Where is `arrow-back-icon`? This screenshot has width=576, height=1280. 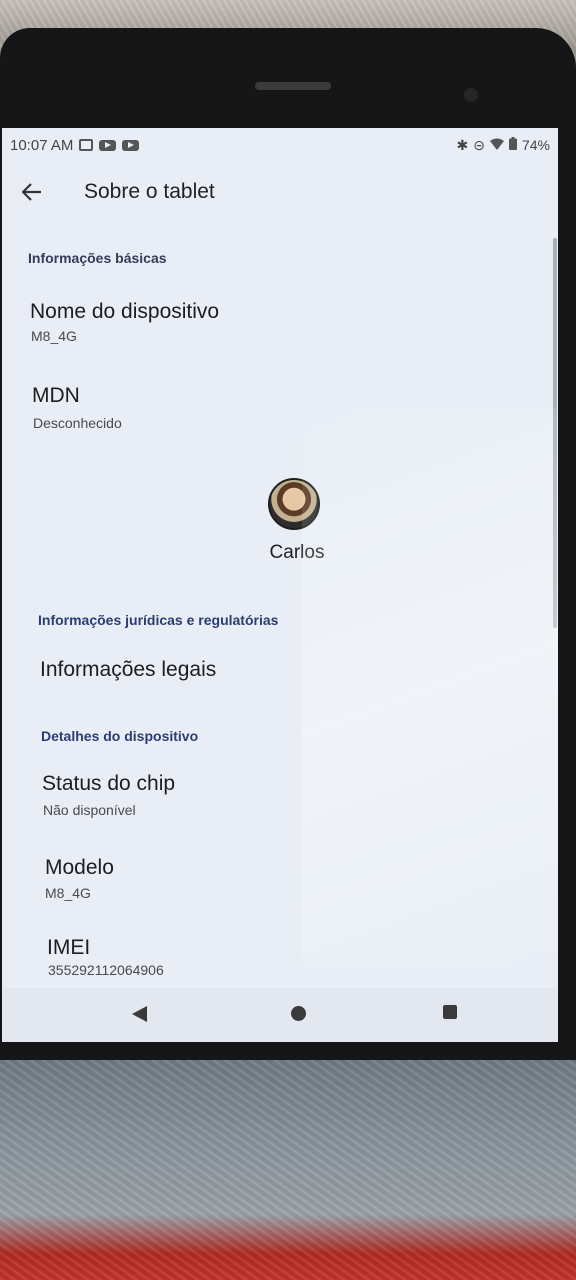
arrow-back-icon is located at coordinates (31, 192).